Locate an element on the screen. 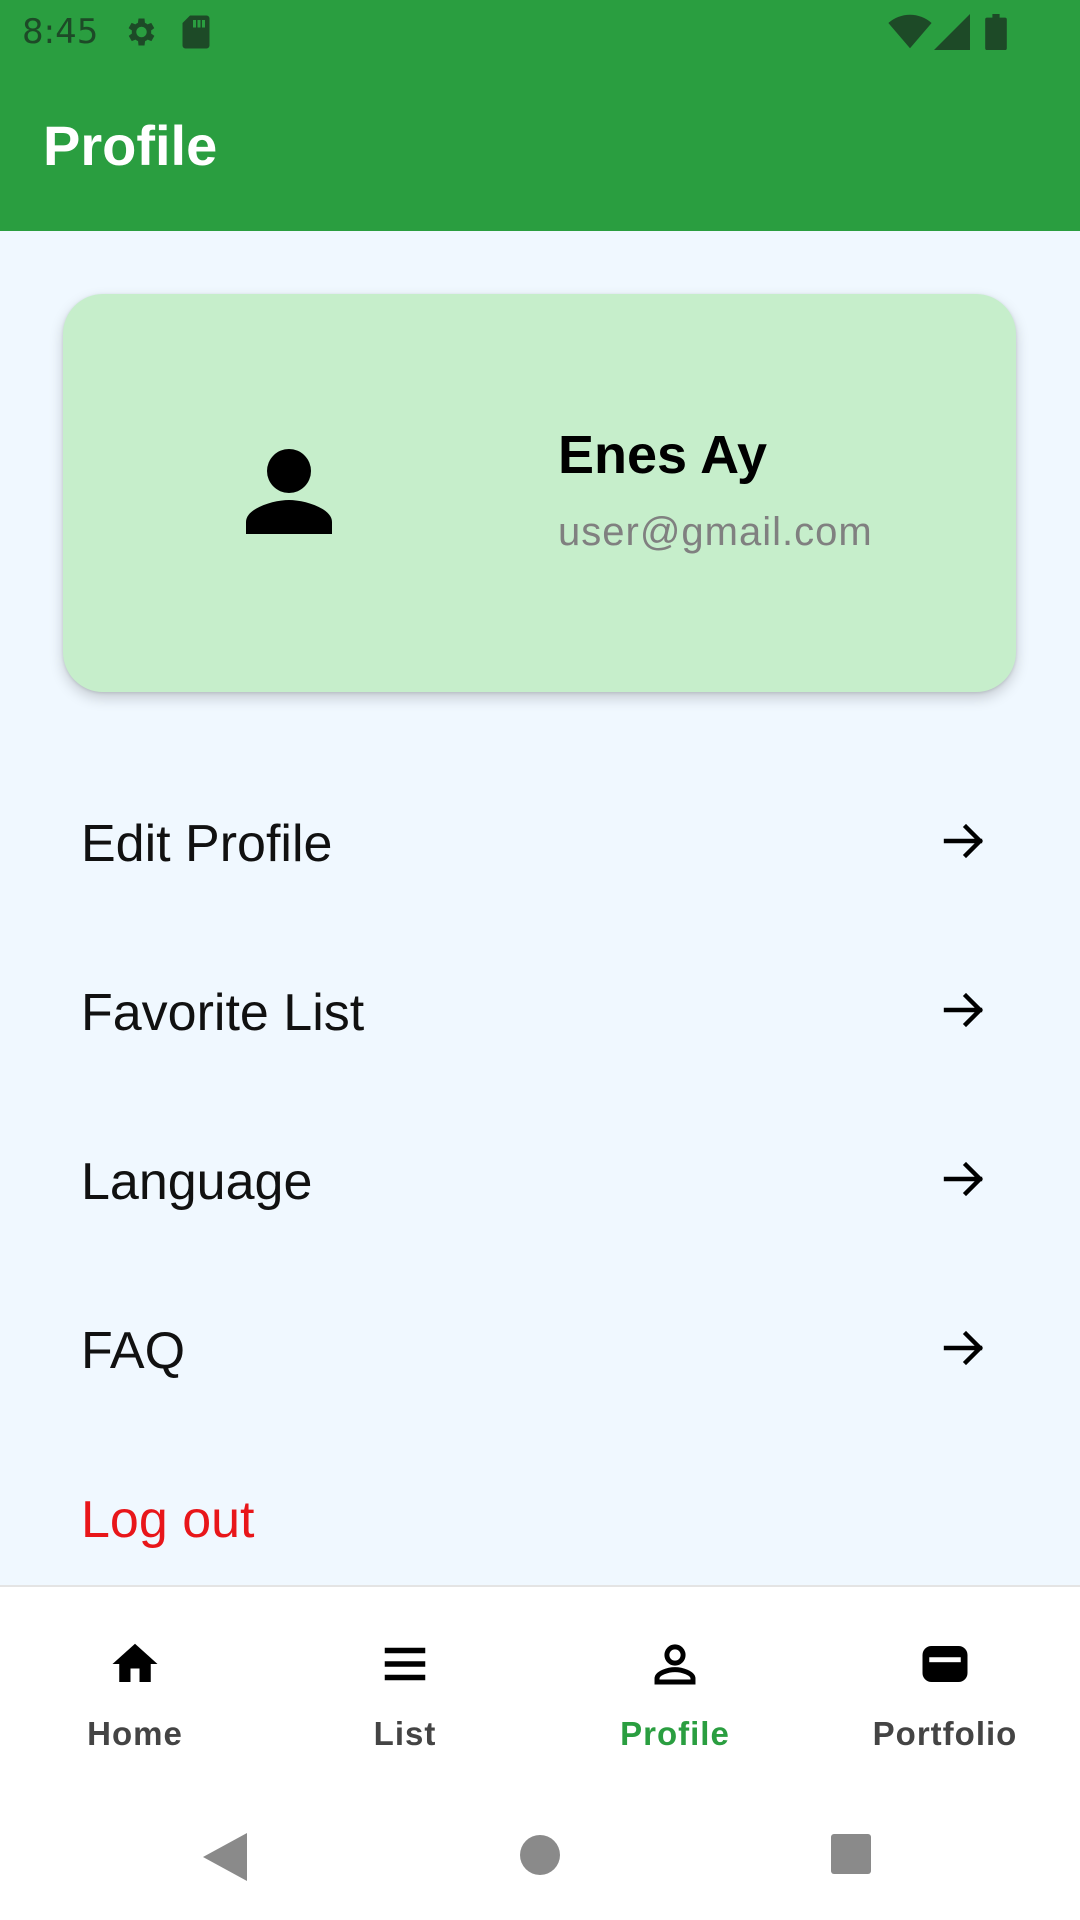 The height and width of the screenshot is (1920, 1080). menu-item-label: FAQ is located at coordinates (133, 1351).